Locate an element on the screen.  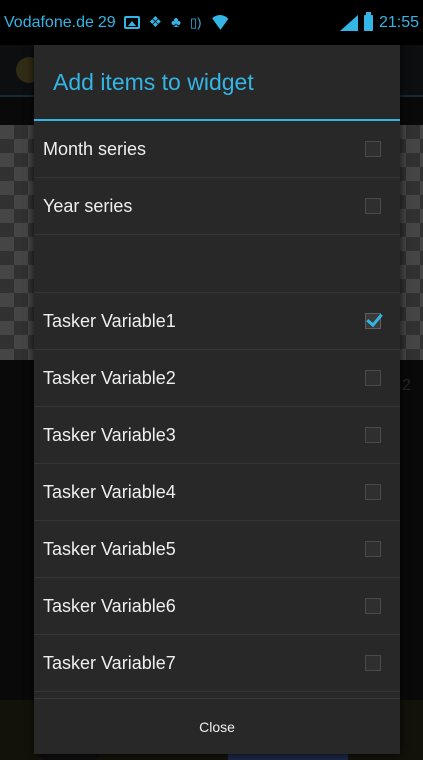
list-item-year-series: Year series is located at coordinates (217, 206).